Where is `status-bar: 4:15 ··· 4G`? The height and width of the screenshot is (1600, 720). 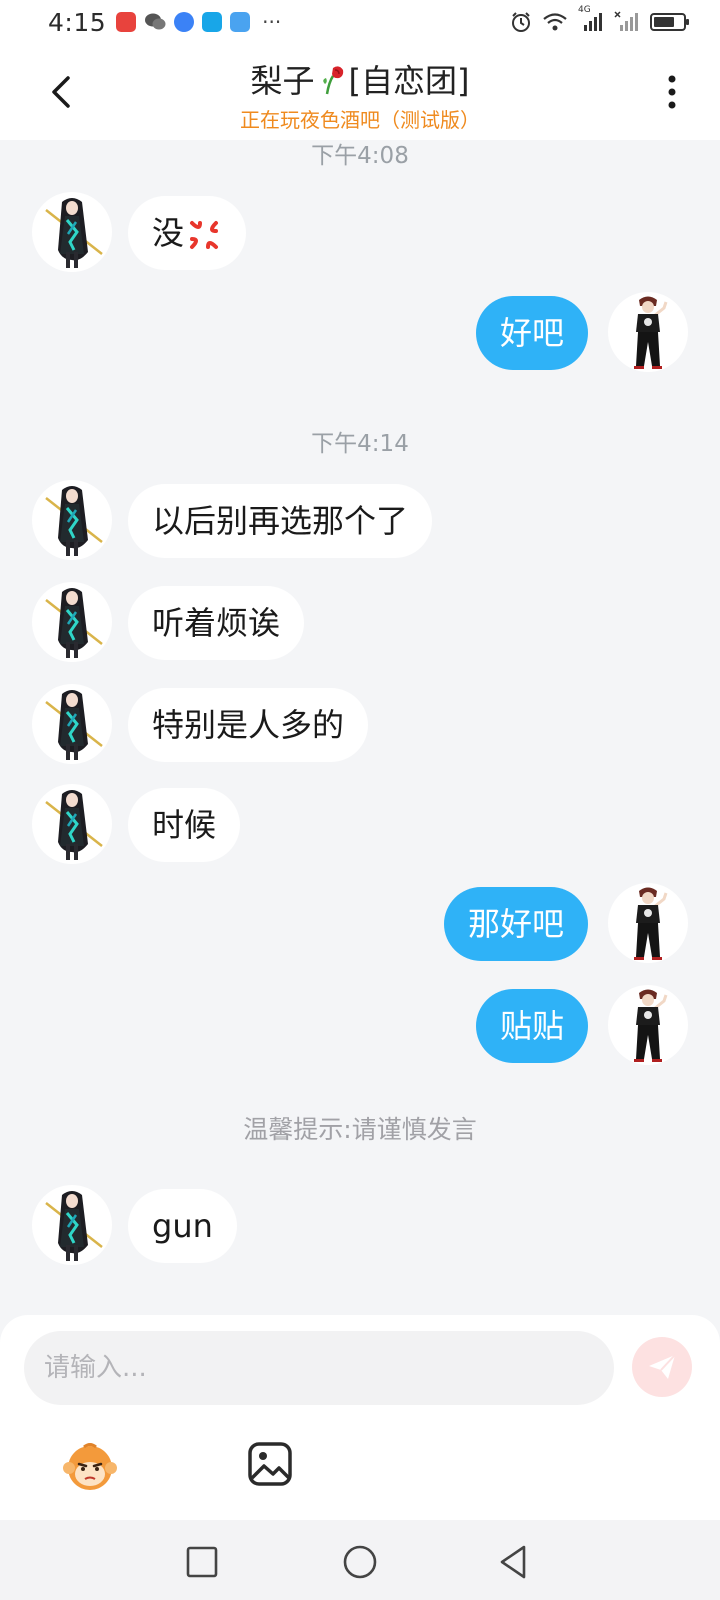
status-bar: 4:15 ··· 4G is located at coordinates (360, 22).